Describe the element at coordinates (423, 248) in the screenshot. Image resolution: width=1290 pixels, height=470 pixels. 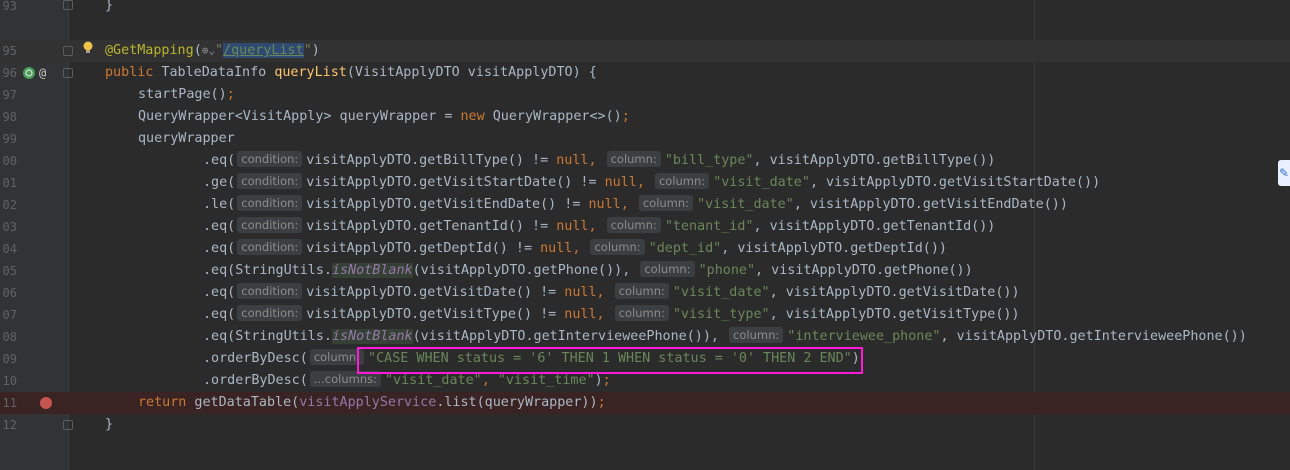
I see `code-token: visitApplyDTO.getDeptId() !=` at that location.